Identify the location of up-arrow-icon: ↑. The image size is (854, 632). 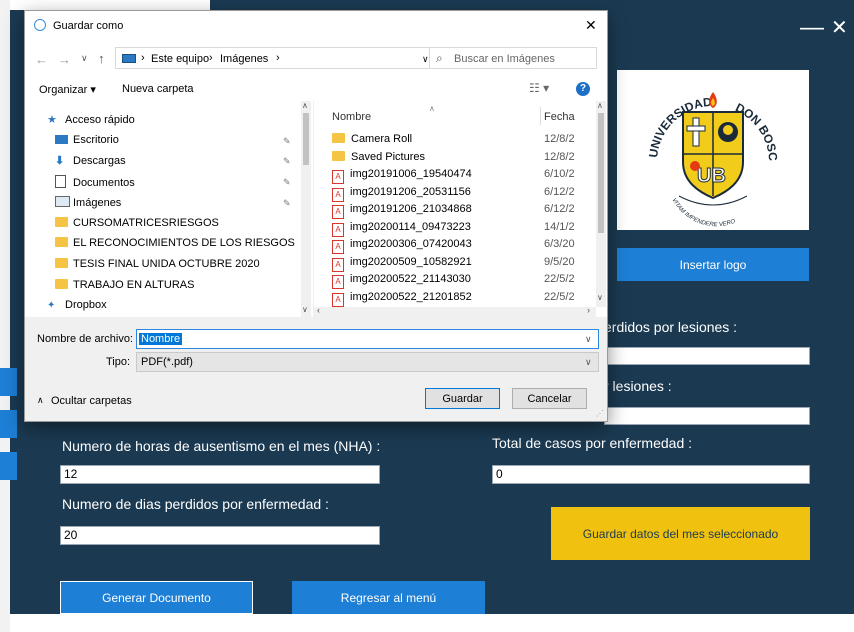
(101, 58).